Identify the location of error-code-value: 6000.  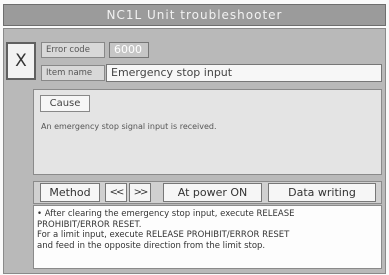
(129, 50).